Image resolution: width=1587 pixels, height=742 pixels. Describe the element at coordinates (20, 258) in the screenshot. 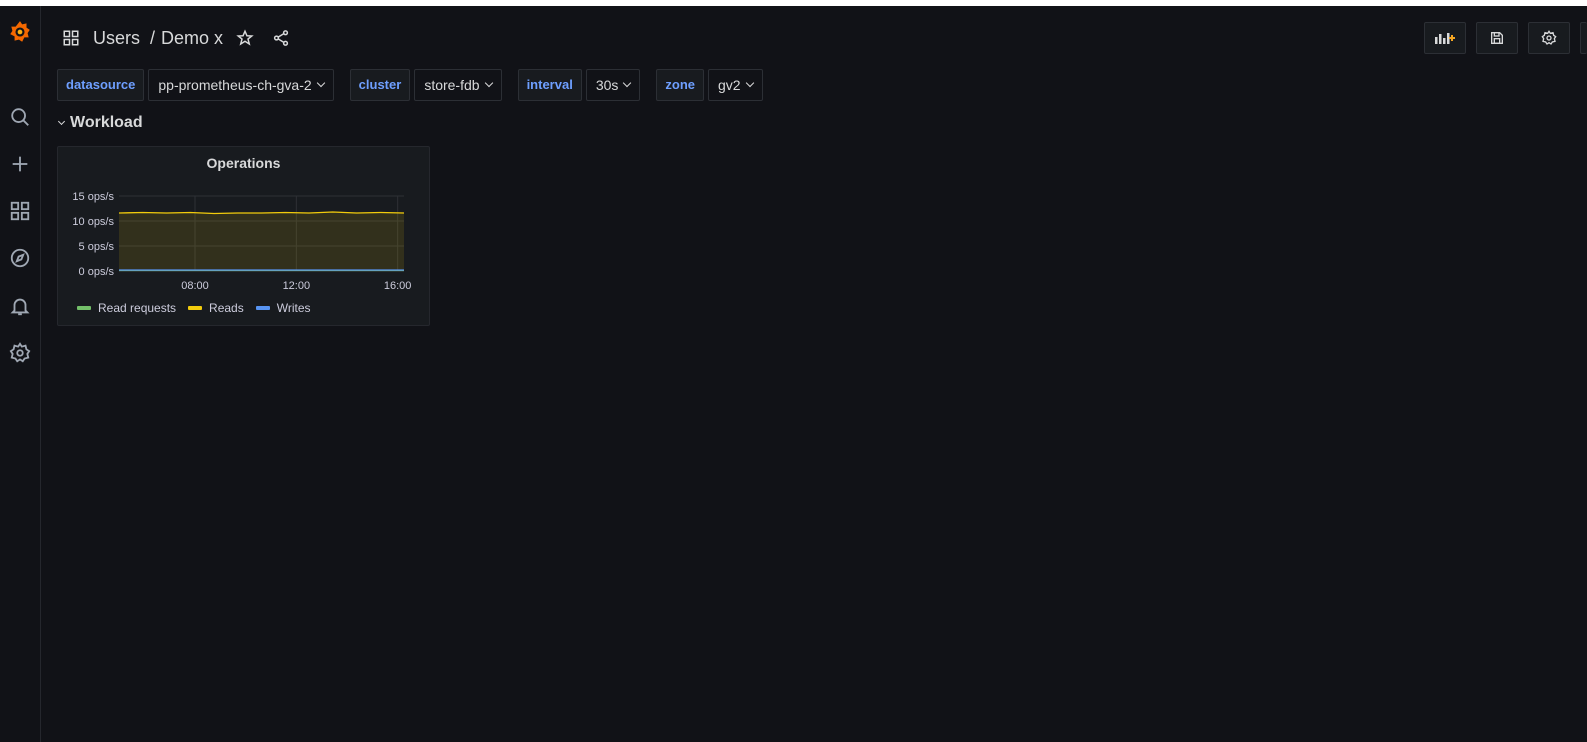

I see `explore-compass-icon` at that location.